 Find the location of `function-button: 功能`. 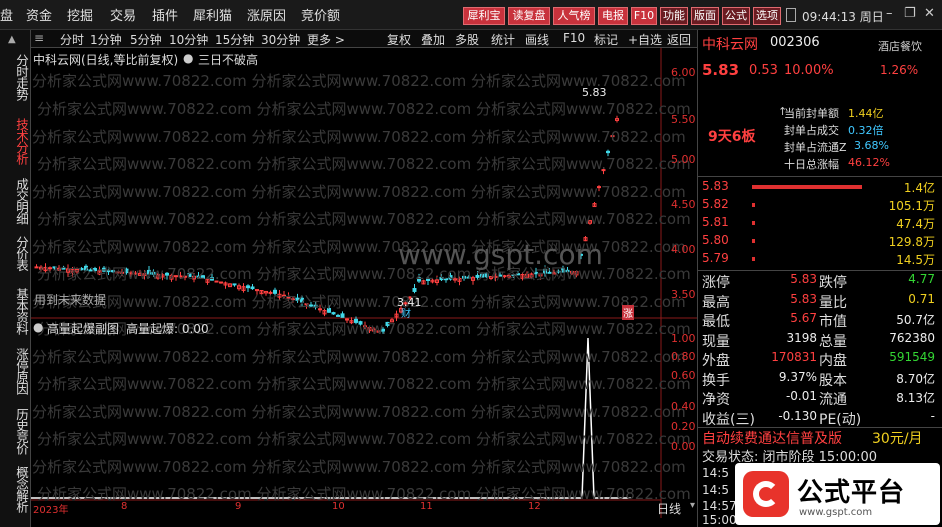

function-button: 功能 is located at coordinates (674, 16).